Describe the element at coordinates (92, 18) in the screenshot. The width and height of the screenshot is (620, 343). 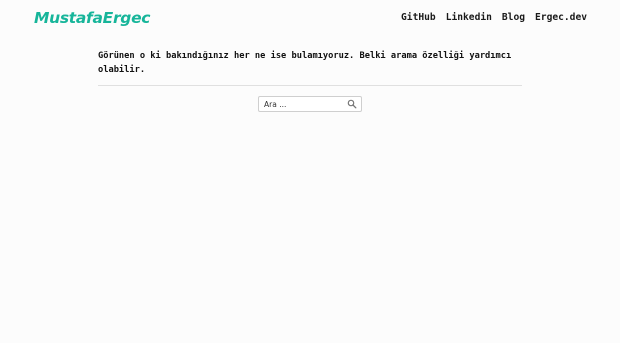
I see `site-logo: MustafaErgec` at that location.